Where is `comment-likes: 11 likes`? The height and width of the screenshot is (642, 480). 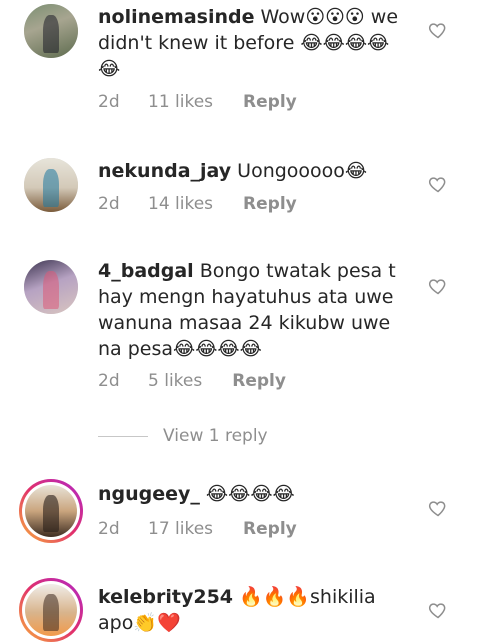 comment-likes: 11 likes is located at coordinates (180, 102).